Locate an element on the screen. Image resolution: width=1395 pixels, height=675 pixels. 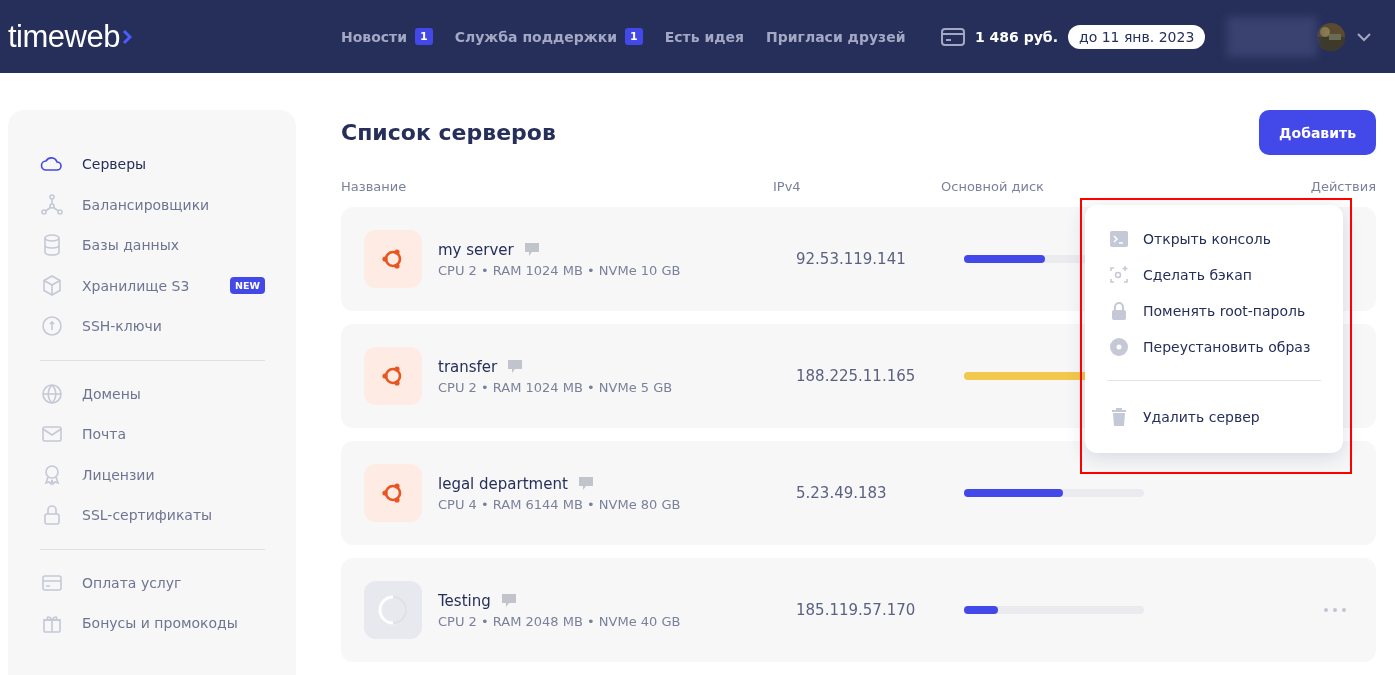
disc-icon is located at coordinates (1119, 347).